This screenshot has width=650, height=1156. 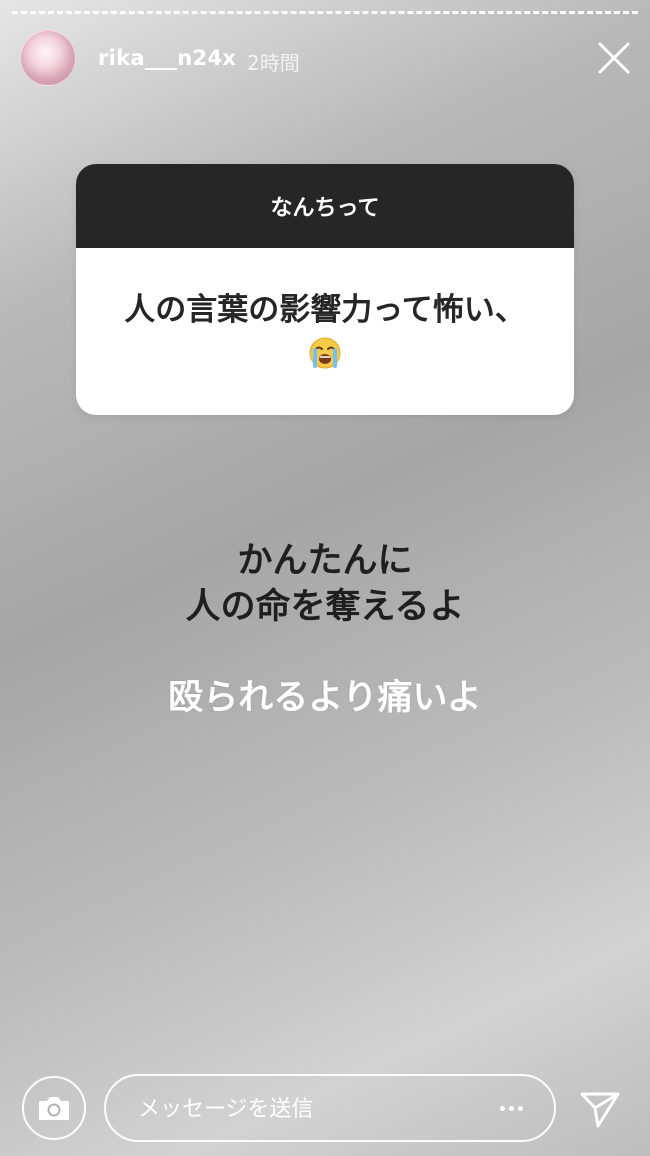 I want to click on send-button, so click(x=600, y=1108).